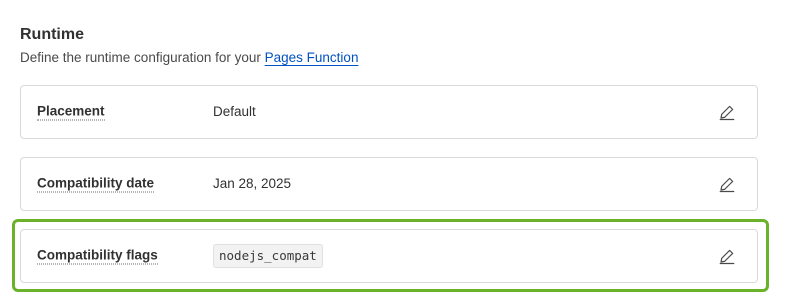  Describe the element at coordinates (97, 256) in the screenshot. I see `compatibility-flags-label: Compatibility flags` at that location.